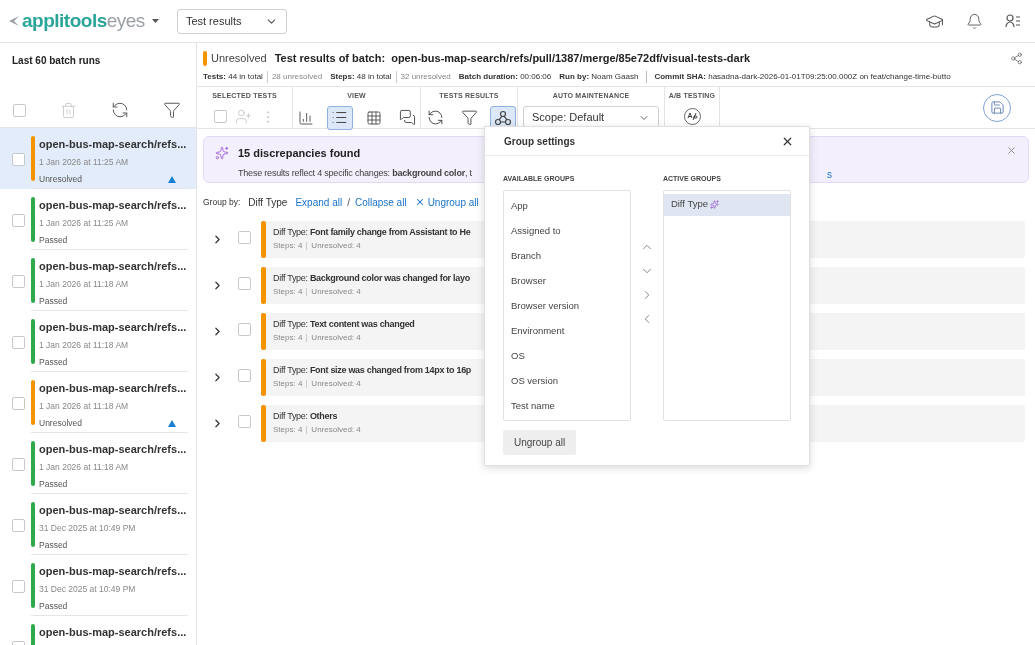 The height and width of the screenshot is (645, 1035). What do you see at coordinates (64, 20) in the screenshot?
I see `logo-brand: applitools` at bounding box center [64, 20].